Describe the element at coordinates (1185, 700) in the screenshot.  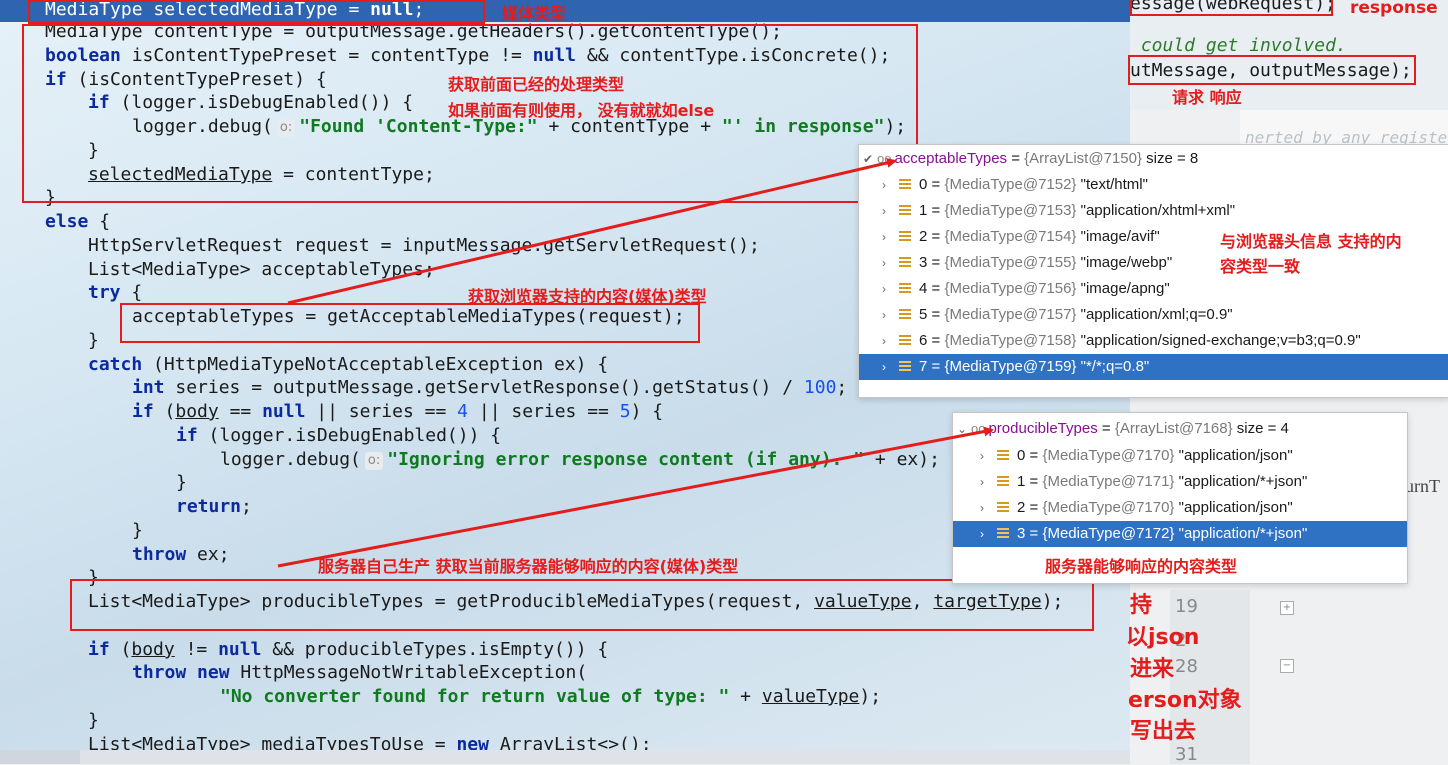
I see `note-side-4: erson对象` at that location.